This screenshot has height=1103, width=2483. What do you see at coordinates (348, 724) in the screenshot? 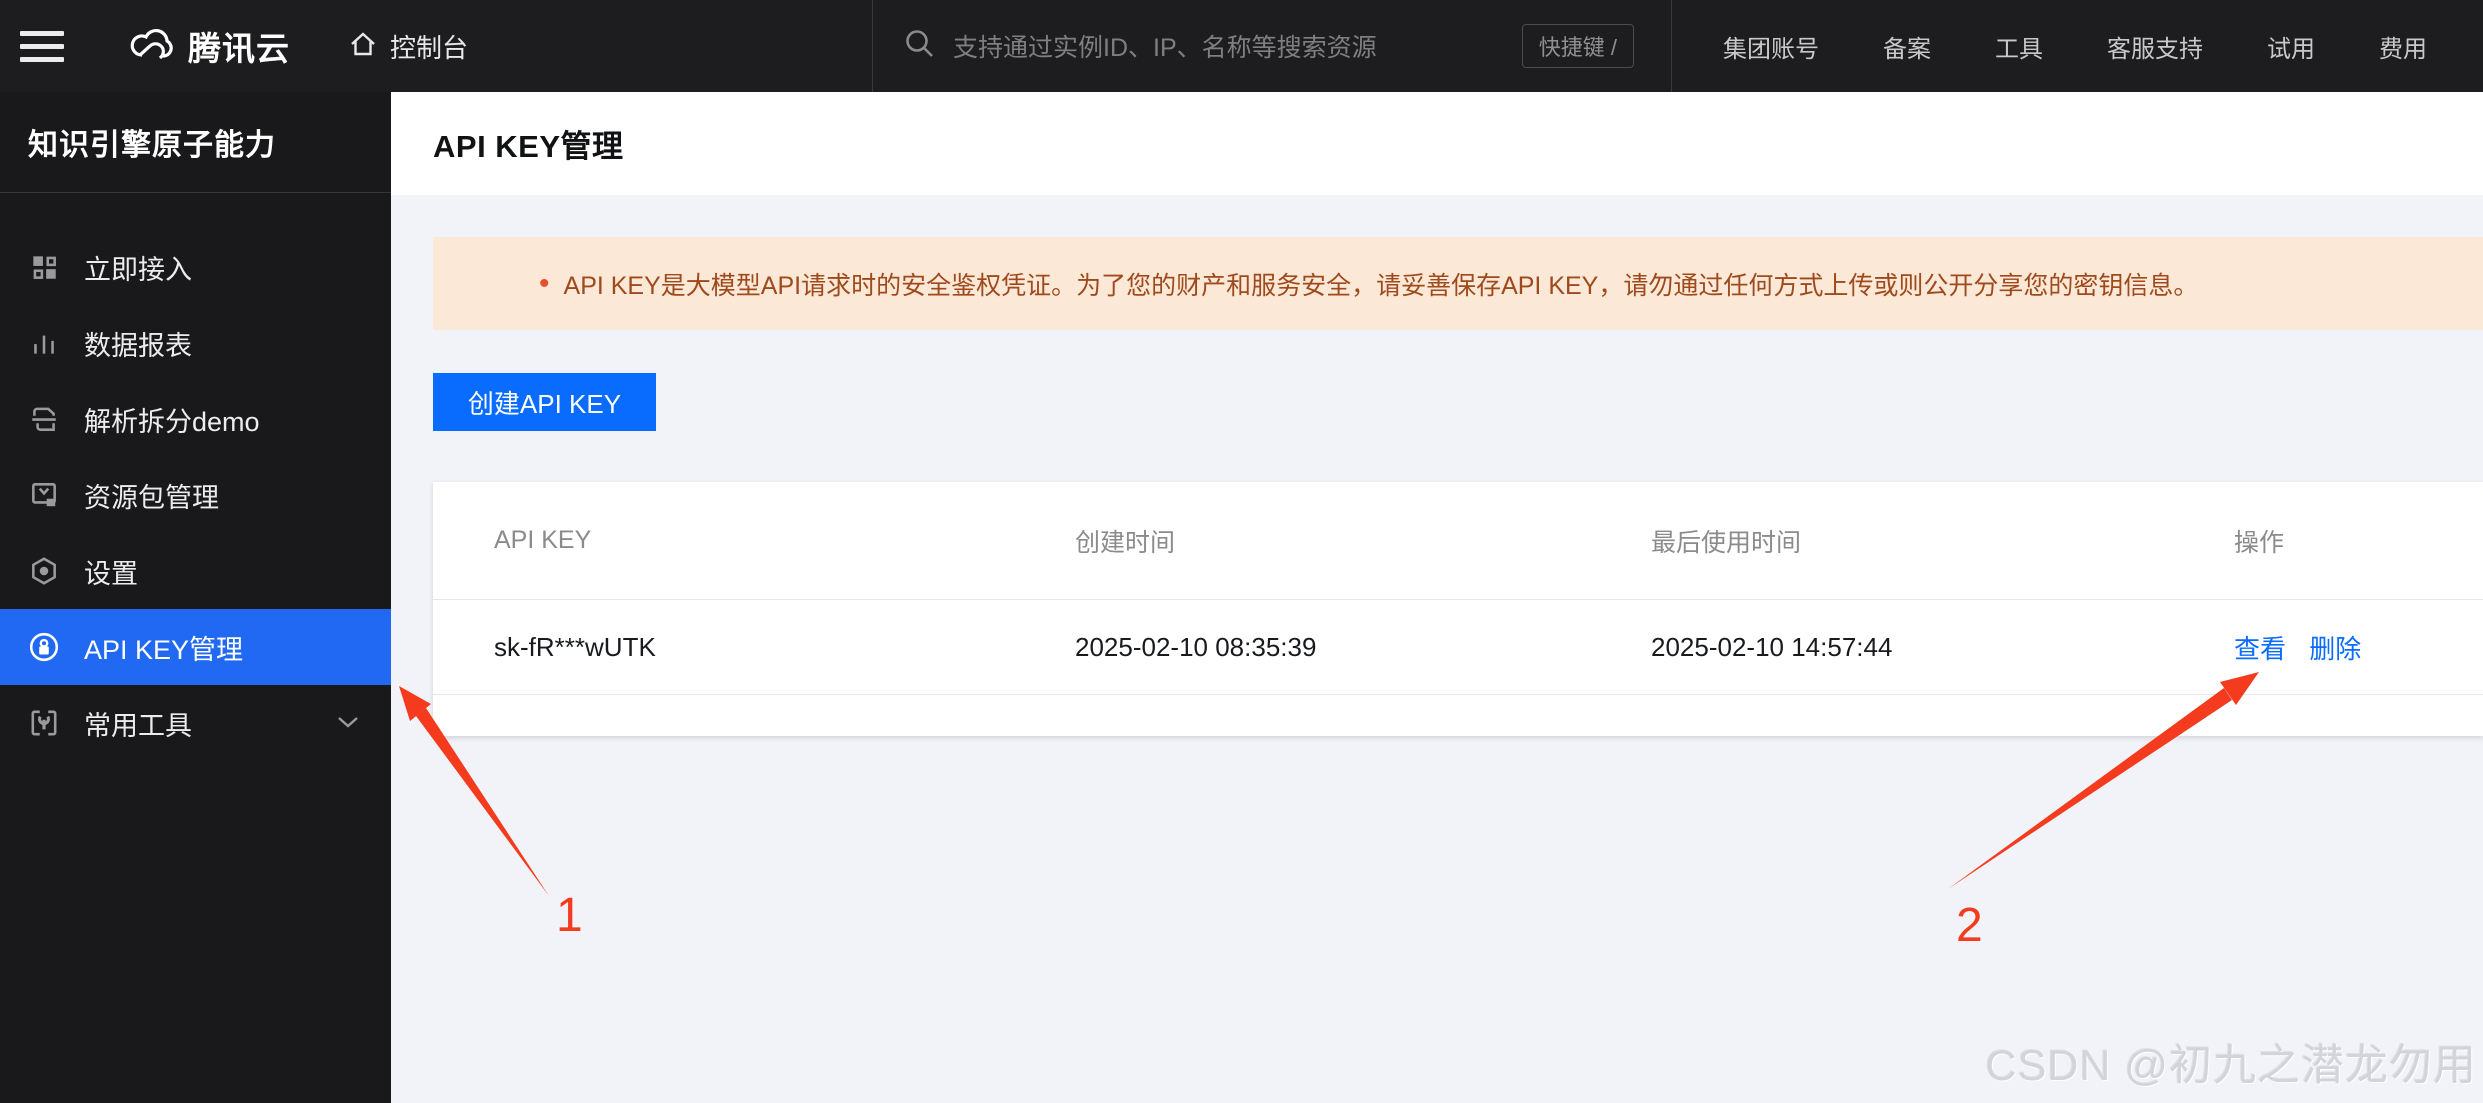
I see `chevron-down-icon` at bounding box center [348, 724].